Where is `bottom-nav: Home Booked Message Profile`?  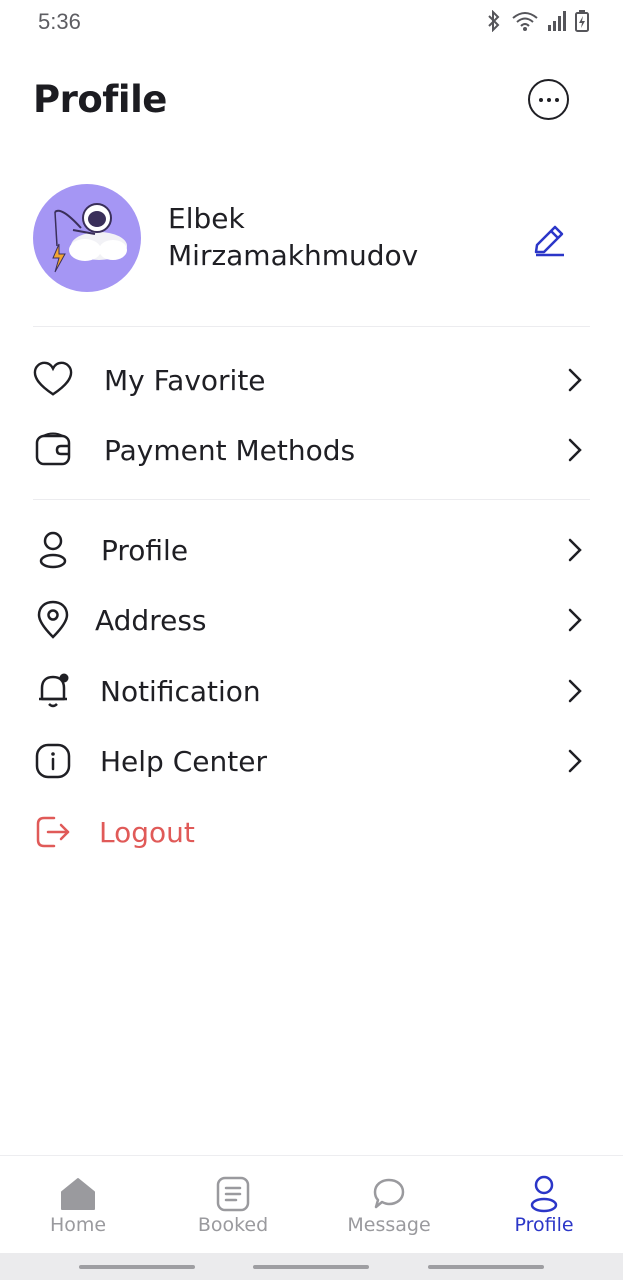 bottom-nav: Home Booked Message Profile is located at coordinates (311, 1204).